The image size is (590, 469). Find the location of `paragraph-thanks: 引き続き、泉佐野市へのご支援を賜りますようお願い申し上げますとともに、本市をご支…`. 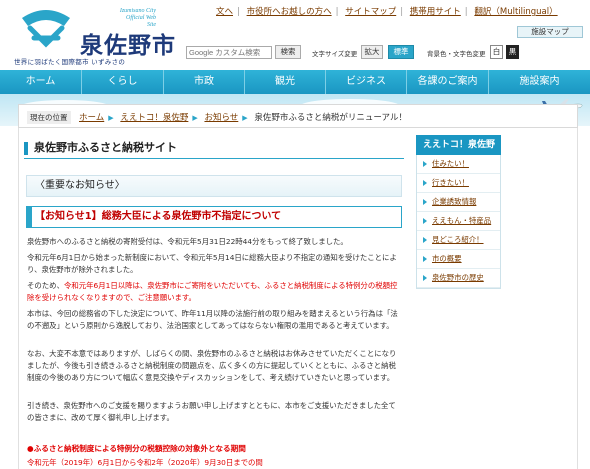

paragraph-thanks: 引き続き、泉佐野市へのご支援を賜りますようお願い申し上げますとともに、本市をご支… is located at coordinates (211, 411).